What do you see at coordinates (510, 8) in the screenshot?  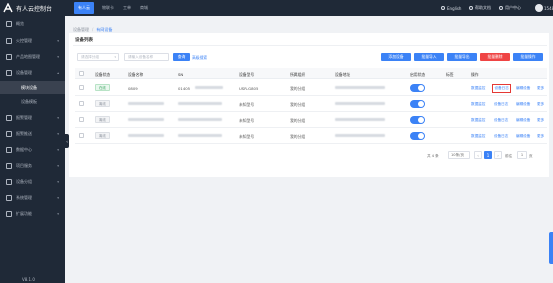 I see `user-center-link: 用户中心` at bounding box center [510, 8].